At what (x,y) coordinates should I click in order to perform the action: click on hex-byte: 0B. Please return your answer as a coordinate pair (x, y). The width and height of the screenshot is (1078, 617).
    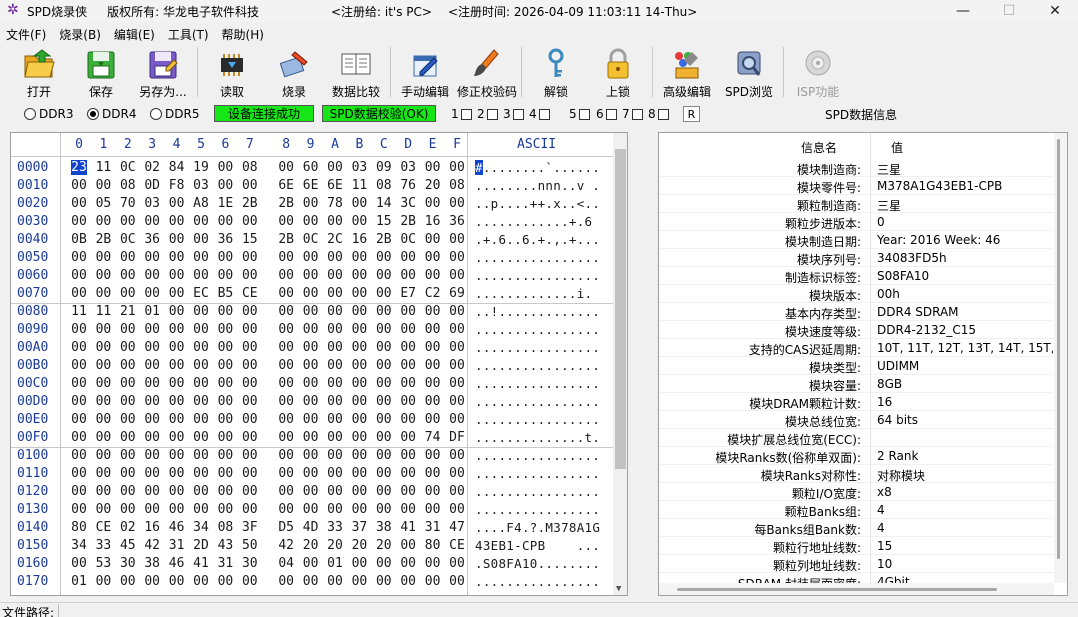
    Looking at the image, I should click on (79, 239).